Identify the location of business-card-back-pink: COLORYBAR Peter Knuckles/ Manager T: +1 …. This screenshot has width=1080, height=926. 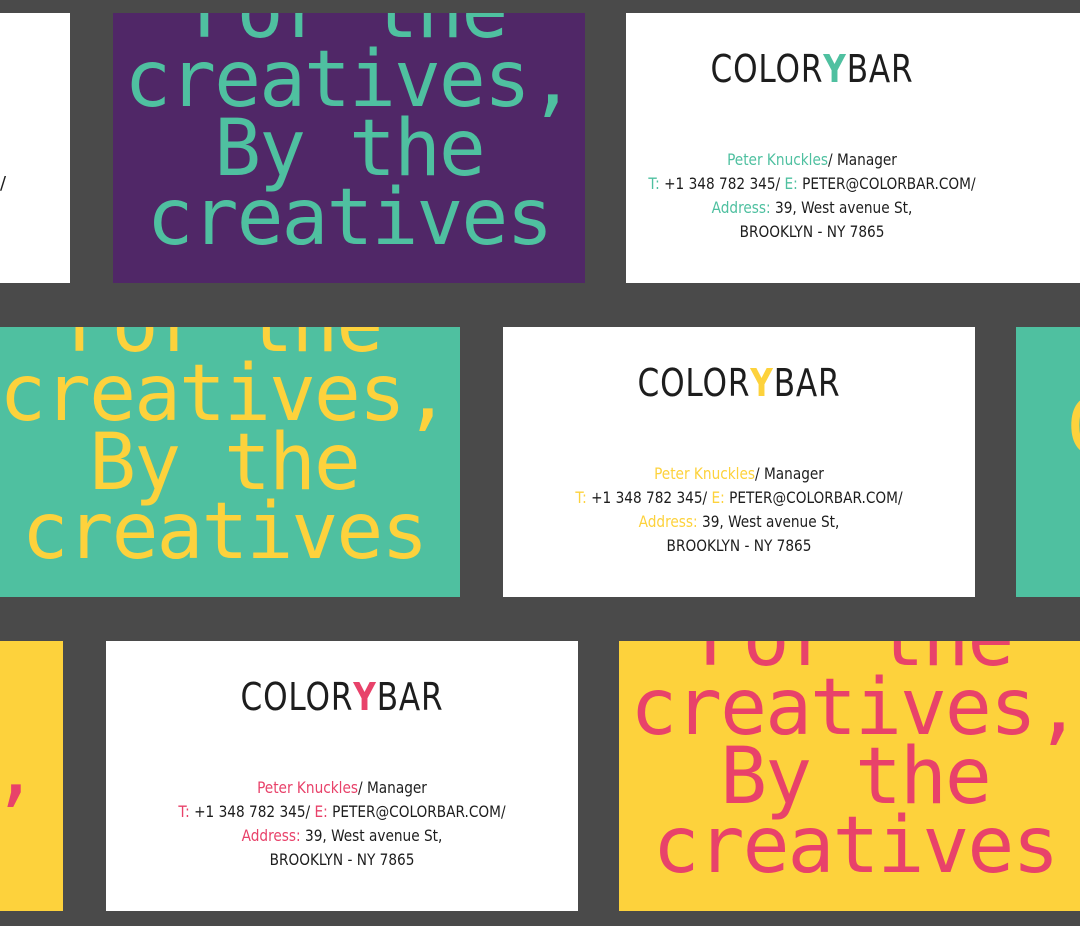
(342, 776).